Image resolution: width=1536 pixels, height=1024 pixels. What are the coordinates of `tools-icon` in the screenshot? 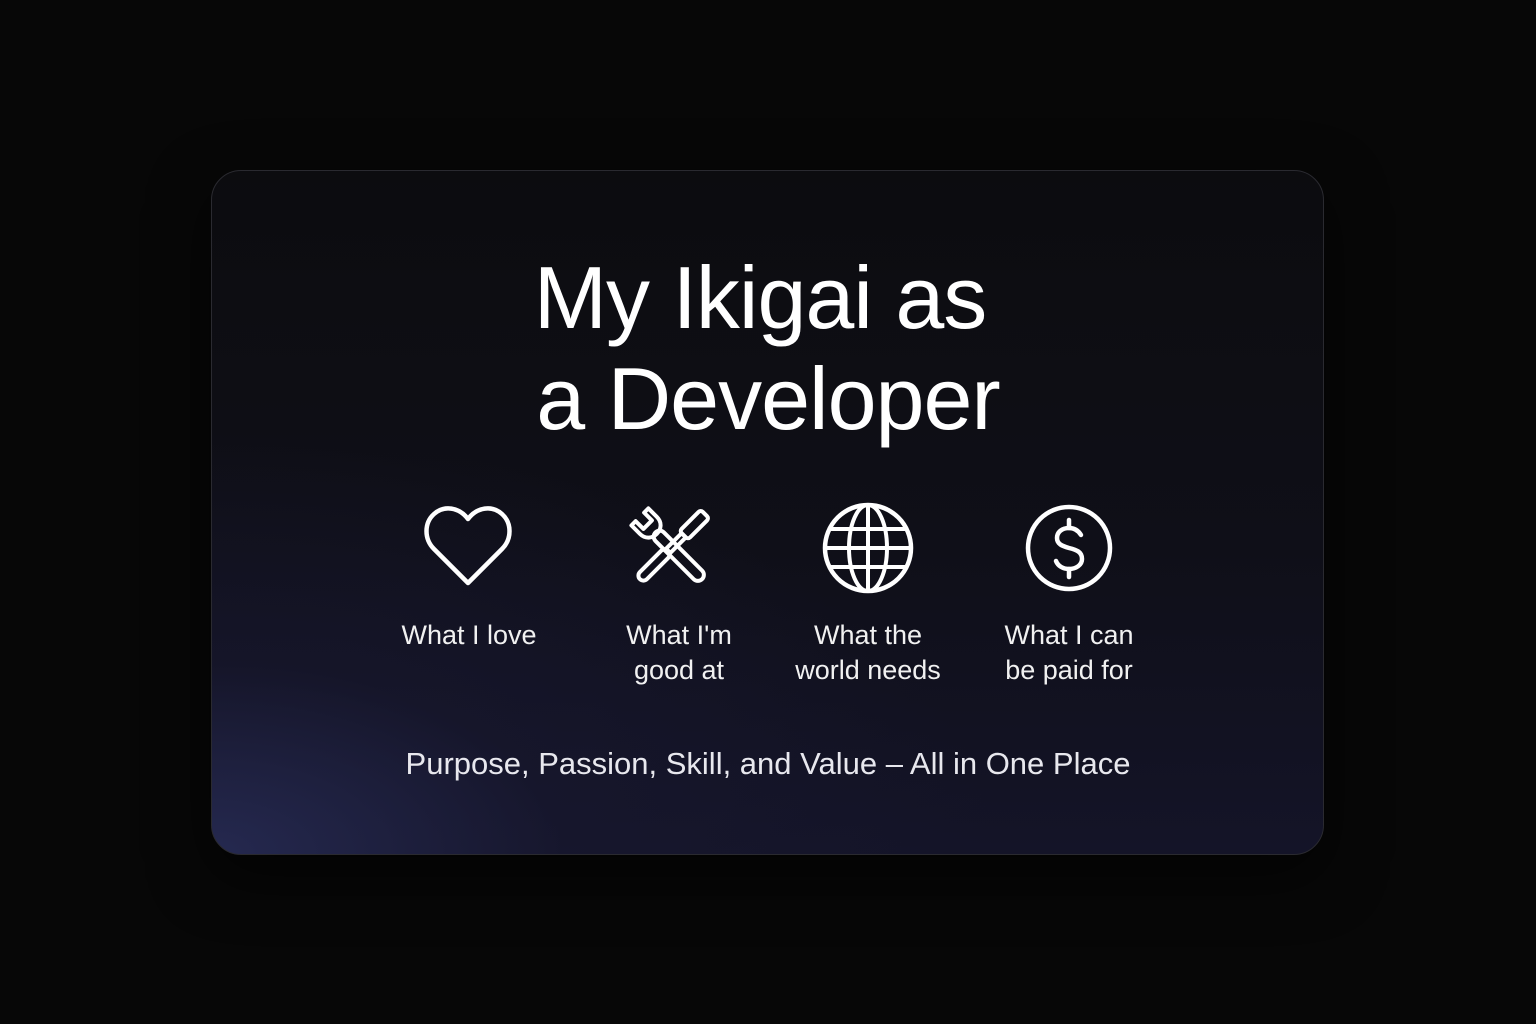 It's located at (671, 548).